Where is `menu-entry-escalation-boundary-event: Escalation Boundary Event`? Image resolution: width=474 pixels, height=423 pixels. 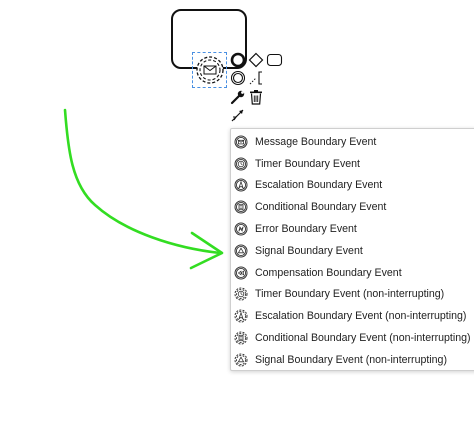
menu-entry-escalation-boundary-event: Escalation Boundary Event is located at coordinates (352, 186).